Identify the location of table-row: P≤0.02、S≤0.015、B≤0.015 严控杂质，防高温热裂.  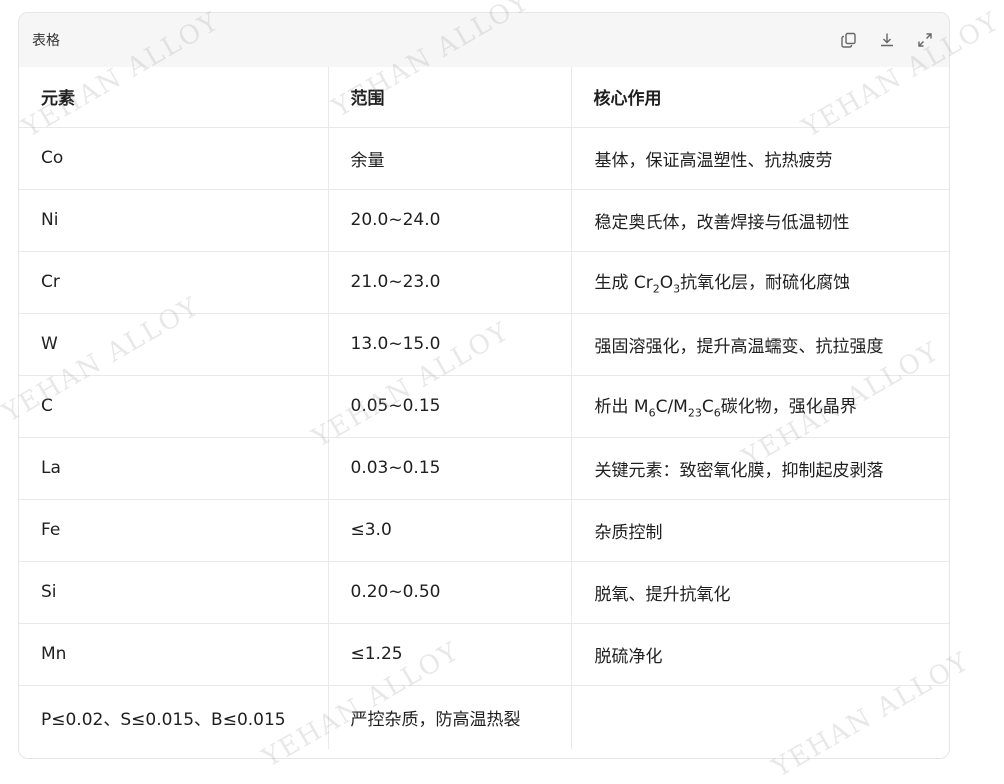
(484, 717).